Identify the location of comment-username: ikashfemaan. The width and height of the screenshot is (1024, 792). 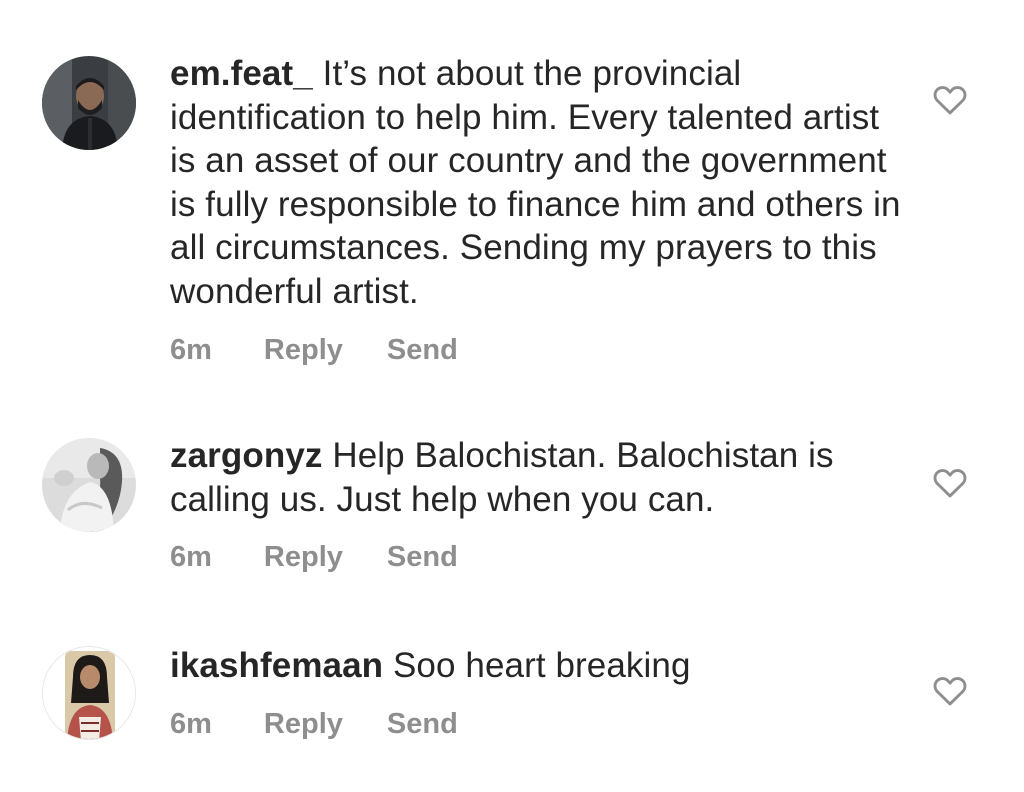
(276, 665).